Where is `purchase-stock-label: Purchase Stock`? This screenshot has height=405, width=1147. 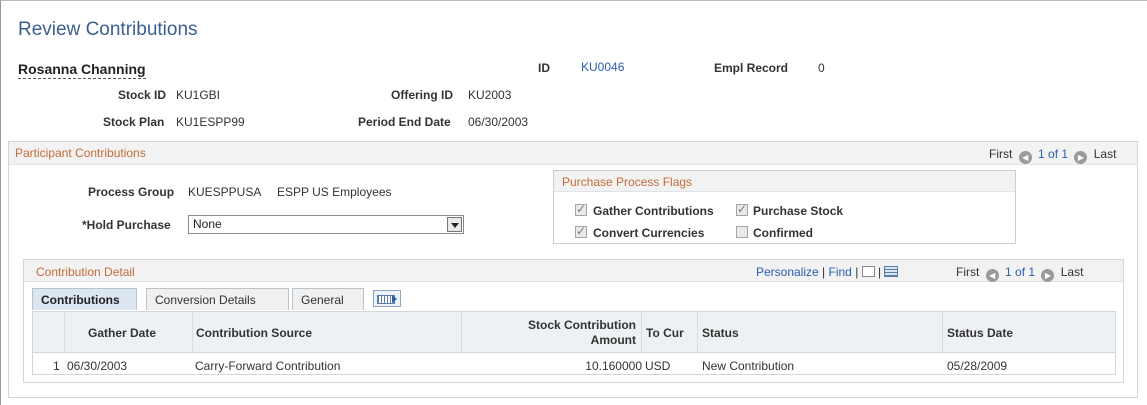 purchase-stock-label: Purchase Stock is located at coordinates (798, 211).